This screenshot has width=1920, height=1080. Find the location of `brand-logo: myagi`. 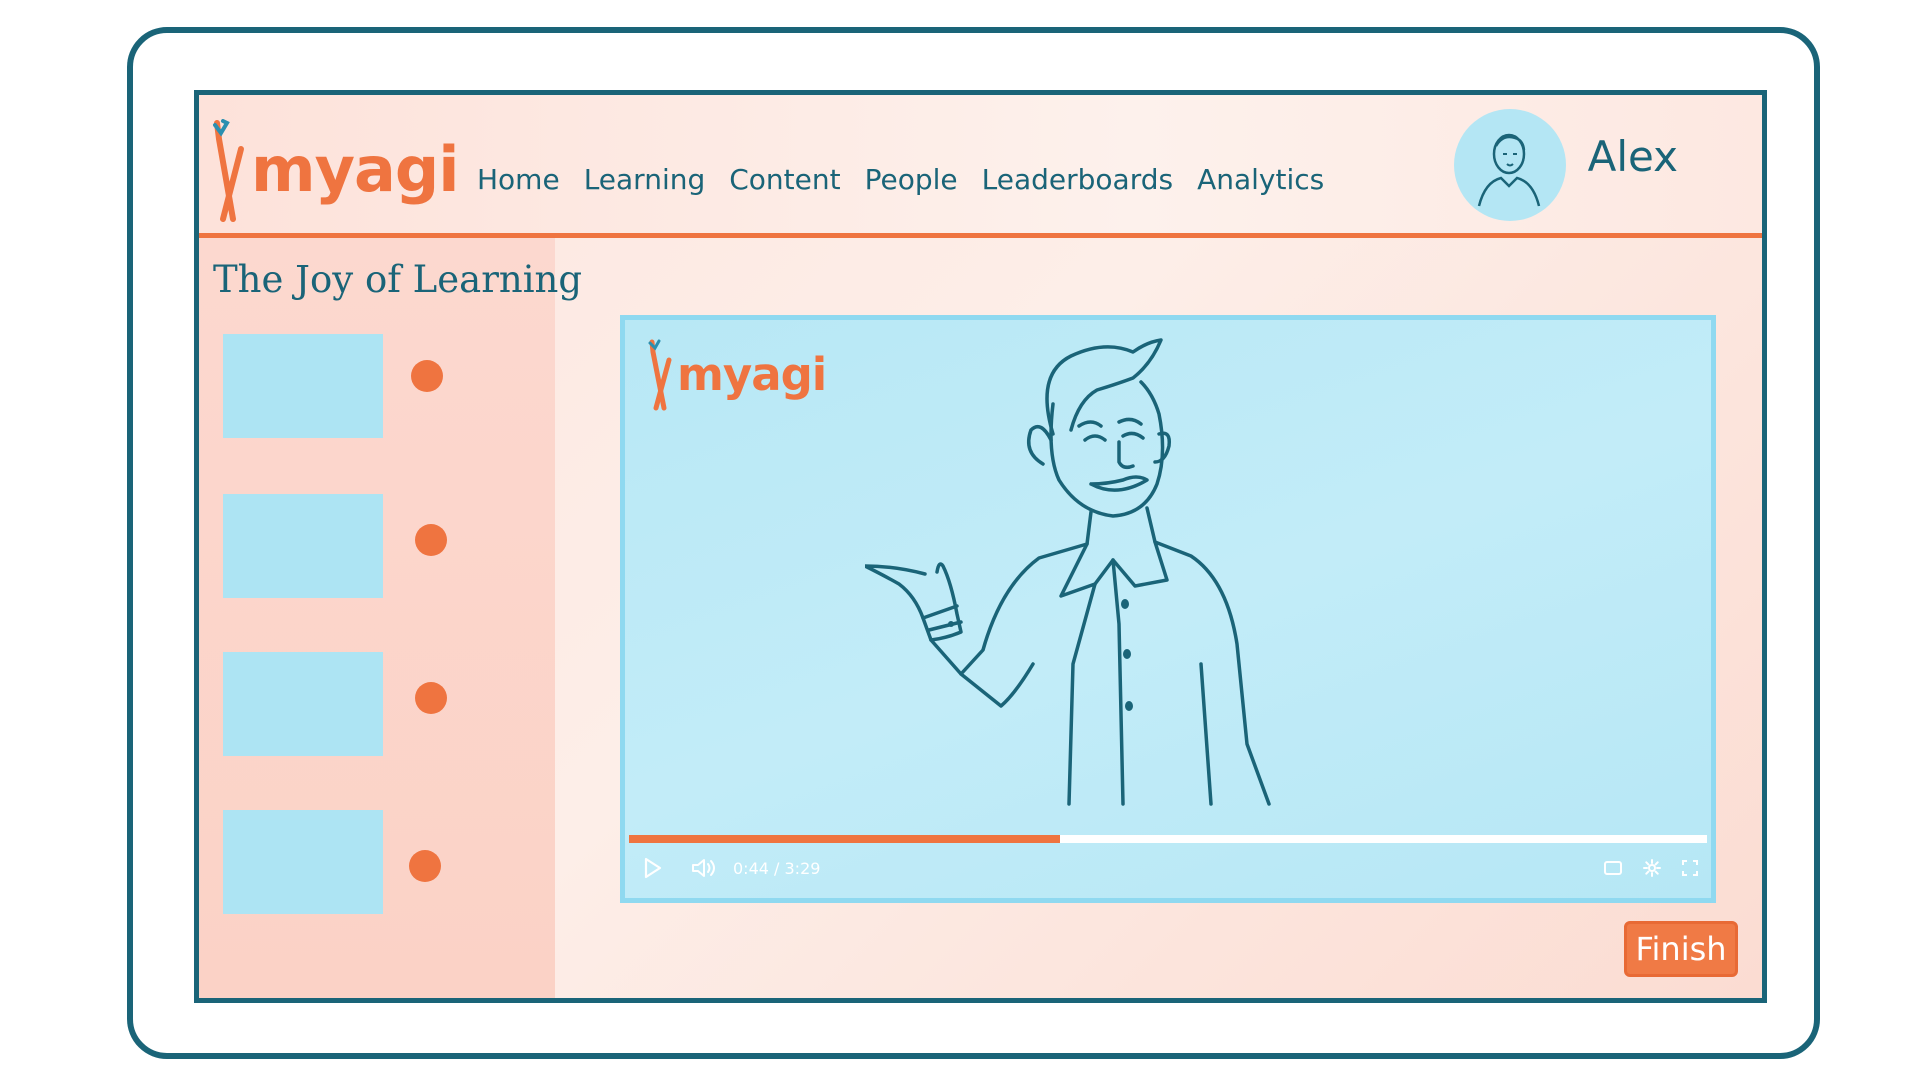

brand-logo: myagi is located at coordinates (335, 170).